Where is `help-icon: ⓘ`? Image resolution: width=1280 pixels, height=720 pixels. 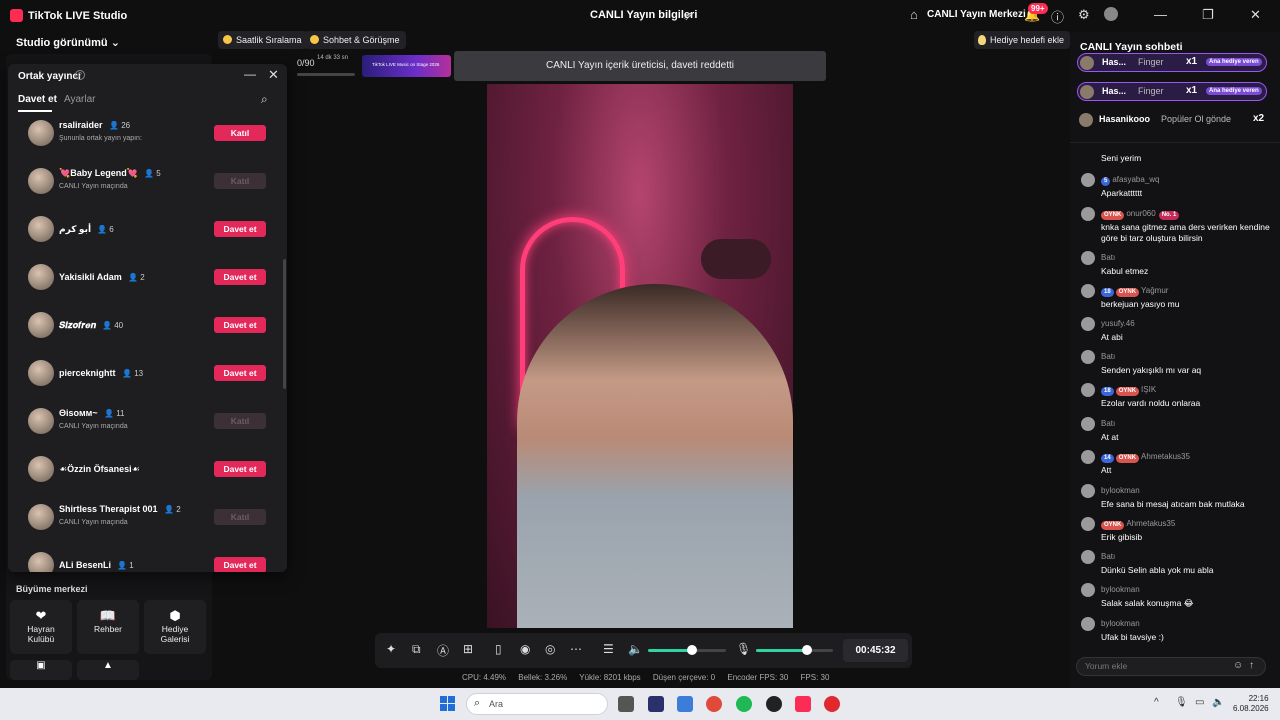
help-icon: ⓘ is located at coordinates (1057, 16).